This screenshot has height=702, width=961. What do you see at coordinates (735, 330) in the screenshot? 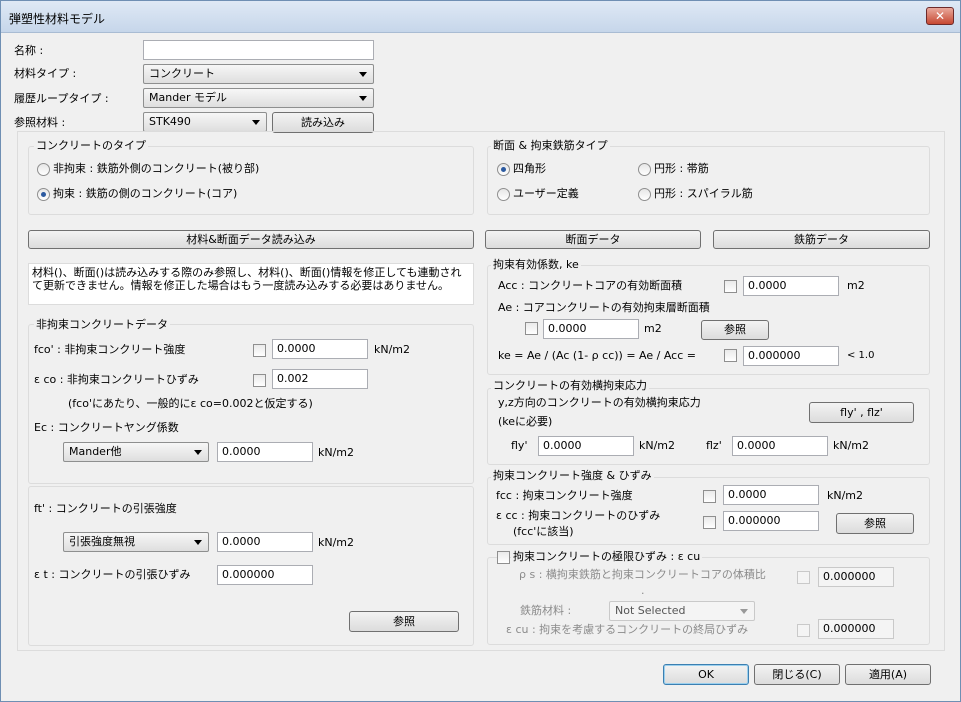
I see `ae-ref-button: 参照` at bounding box center [735, 330].